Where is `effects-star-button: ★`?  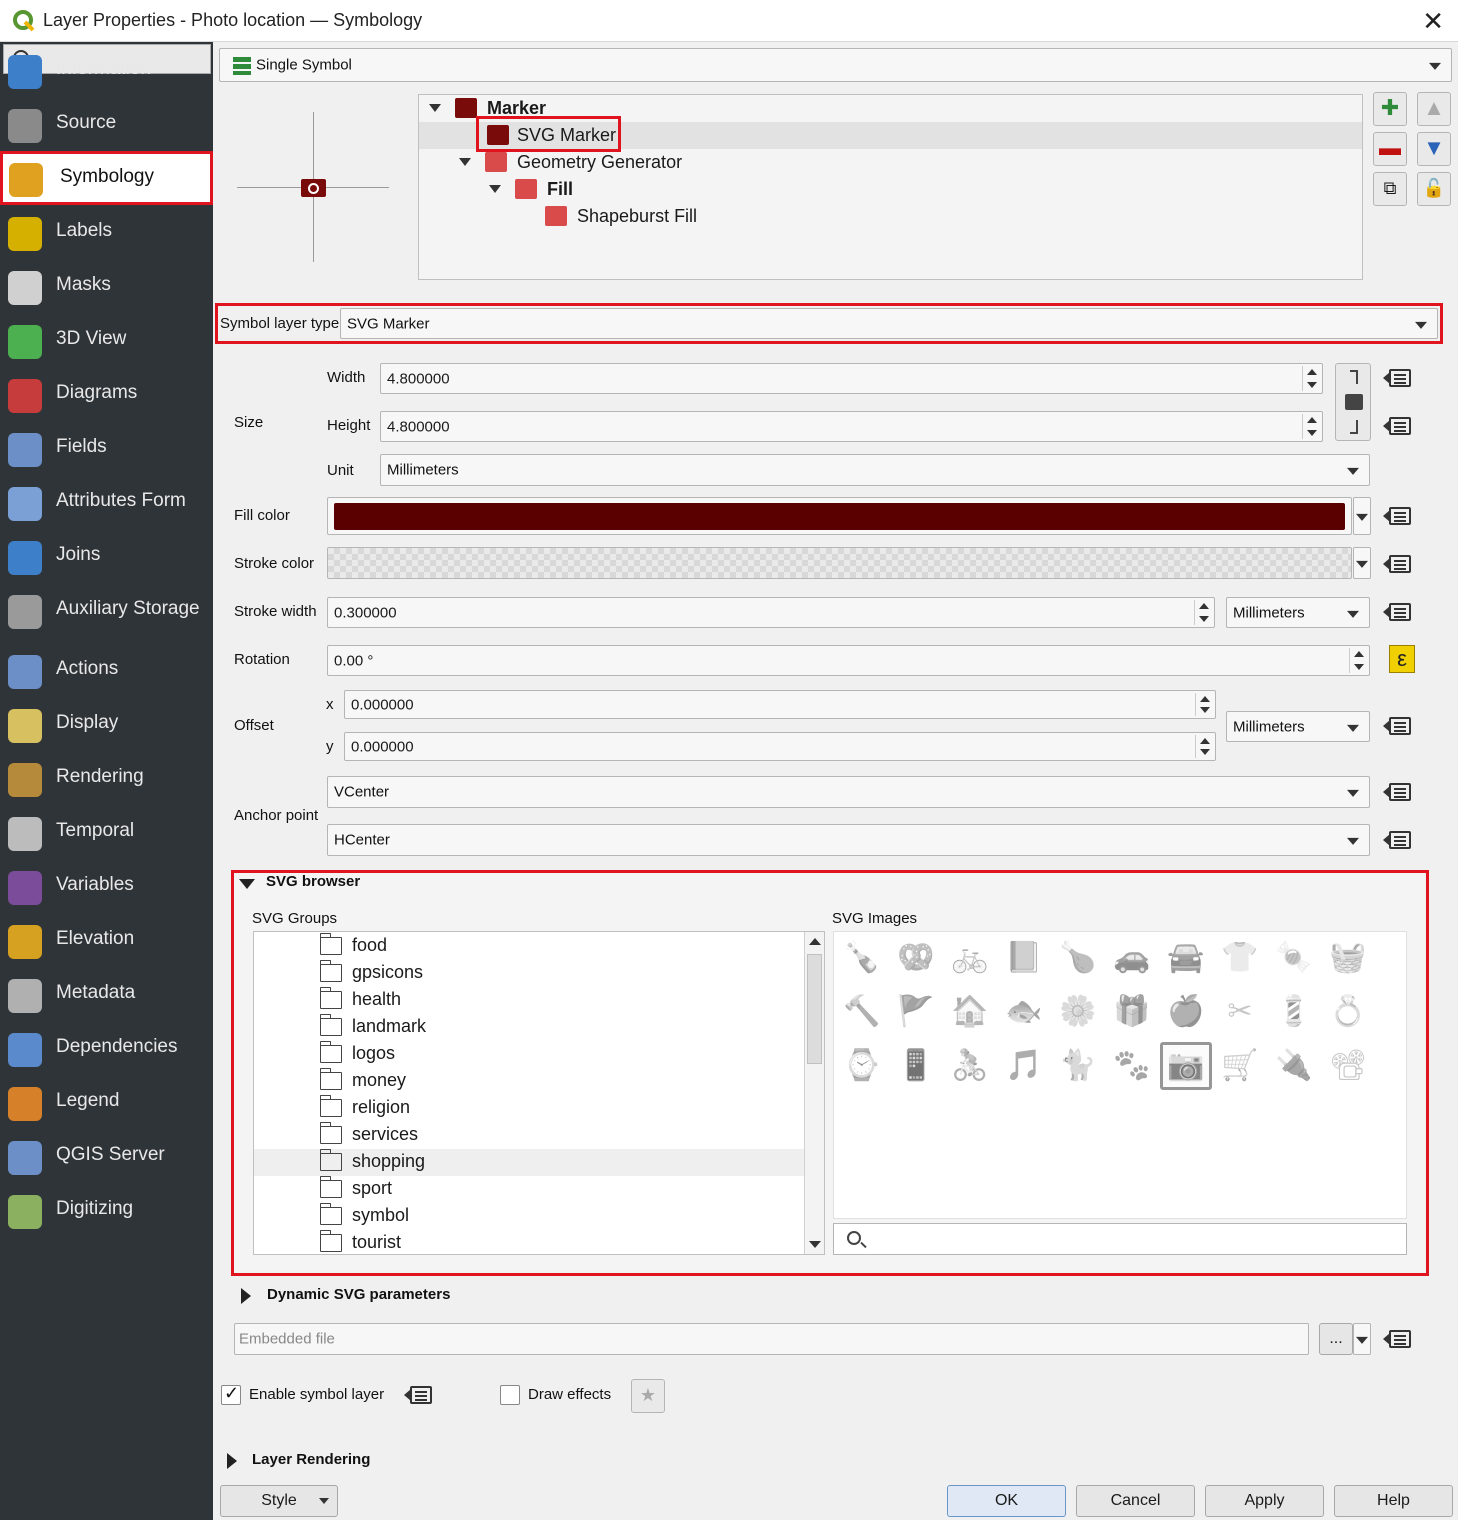 effects-star-button: ★ is located at coordinates (648, 1396).